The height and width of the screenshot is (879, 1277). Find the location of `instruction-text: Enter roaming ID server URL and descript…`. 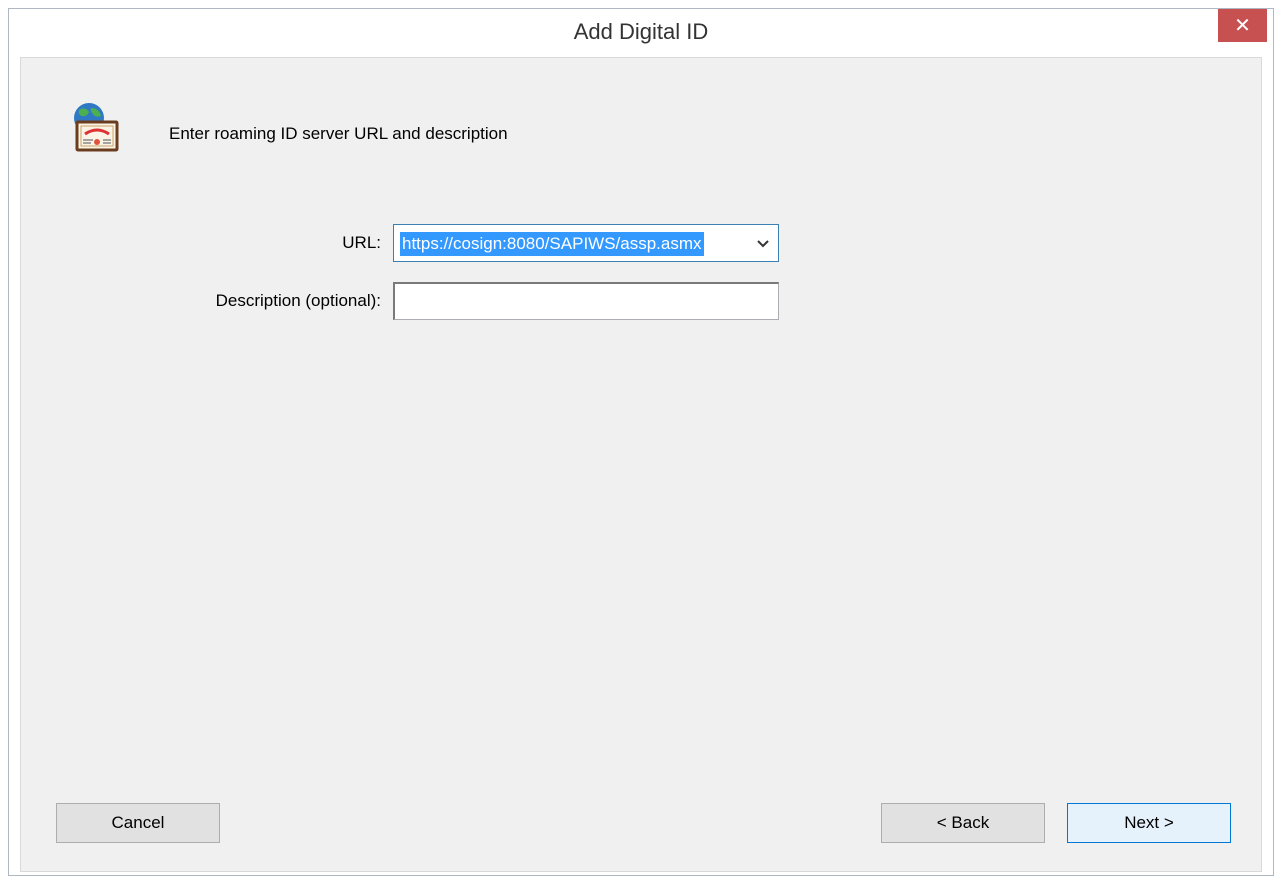

instruction-text: Enter roaming ID server URL and descript… is located at coordinates (338, 133).